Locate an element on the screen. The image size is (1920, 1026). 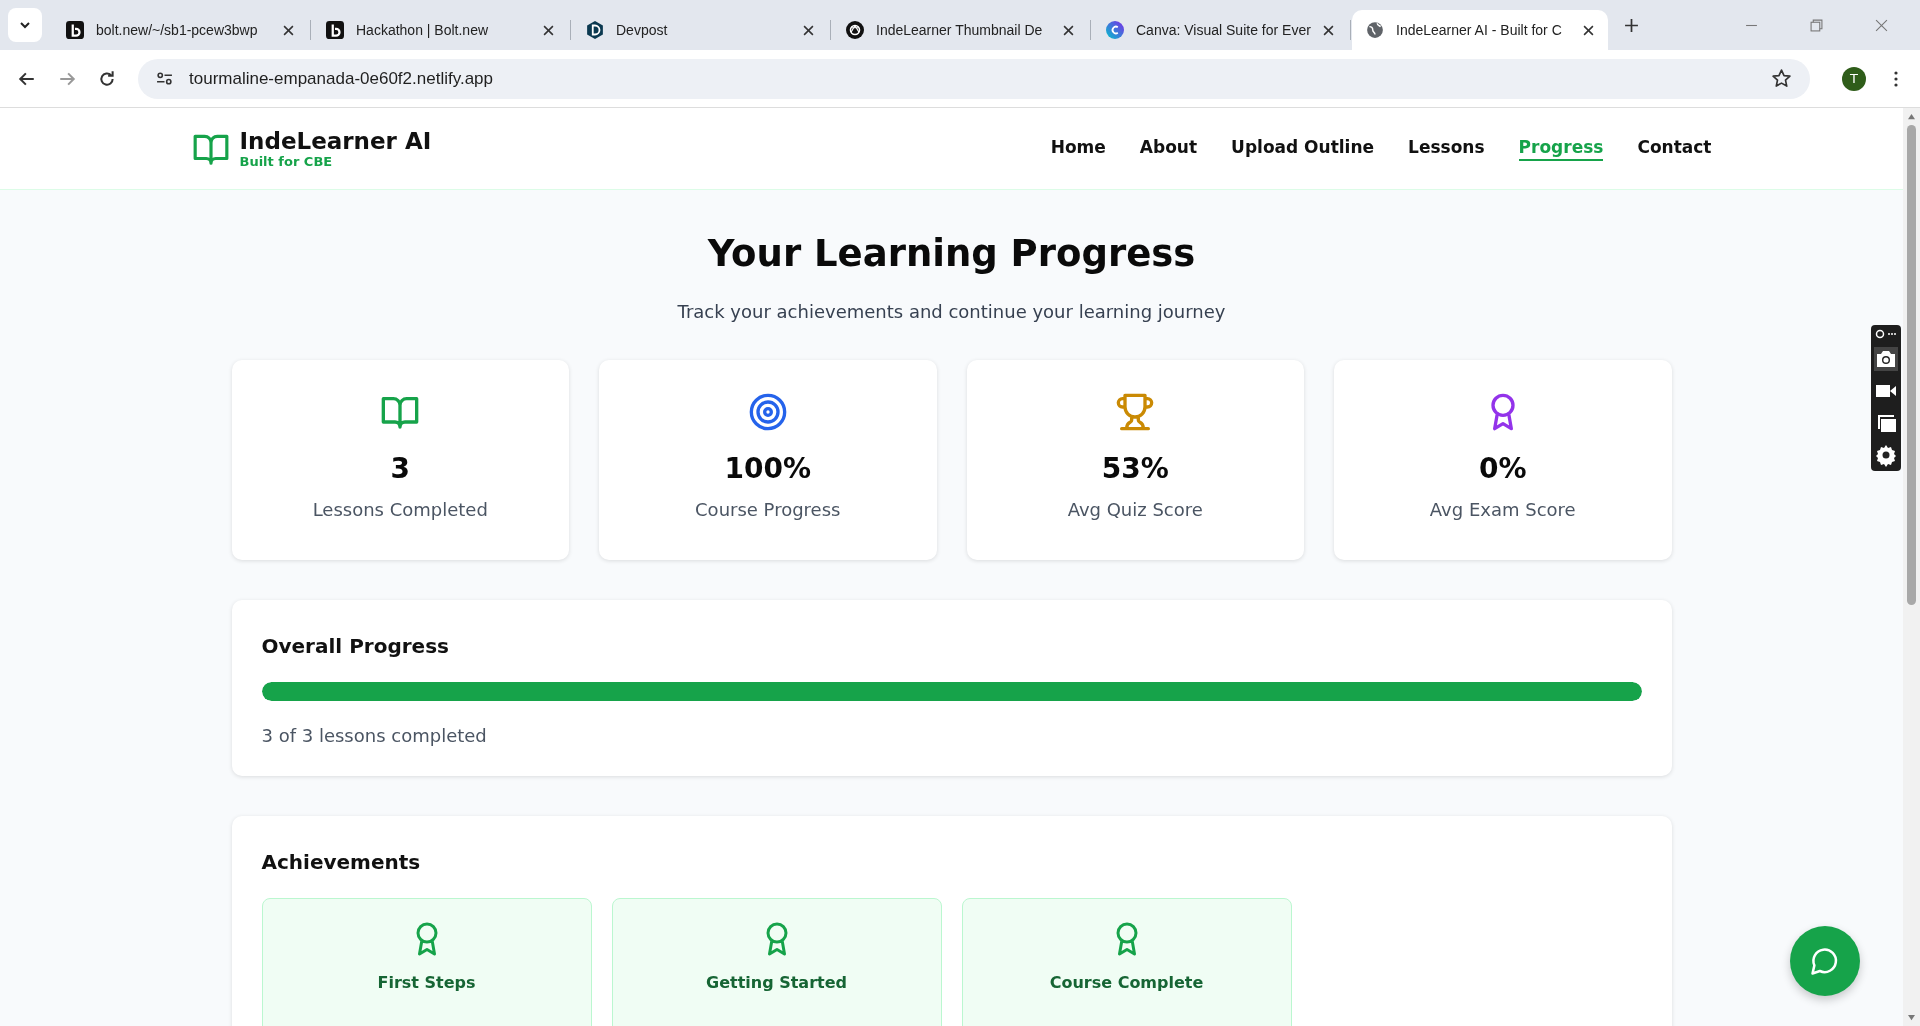
achievement-title: Getting Started is located at coordinates (776, 982).